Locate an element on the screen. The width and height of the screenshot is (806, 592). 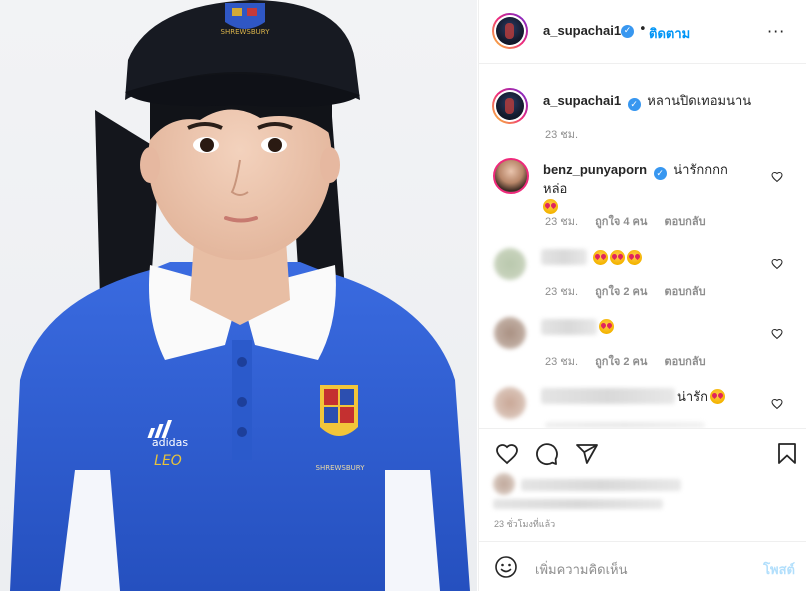
caption-meta: 23 ชม. is located at coordinates (568, 134).